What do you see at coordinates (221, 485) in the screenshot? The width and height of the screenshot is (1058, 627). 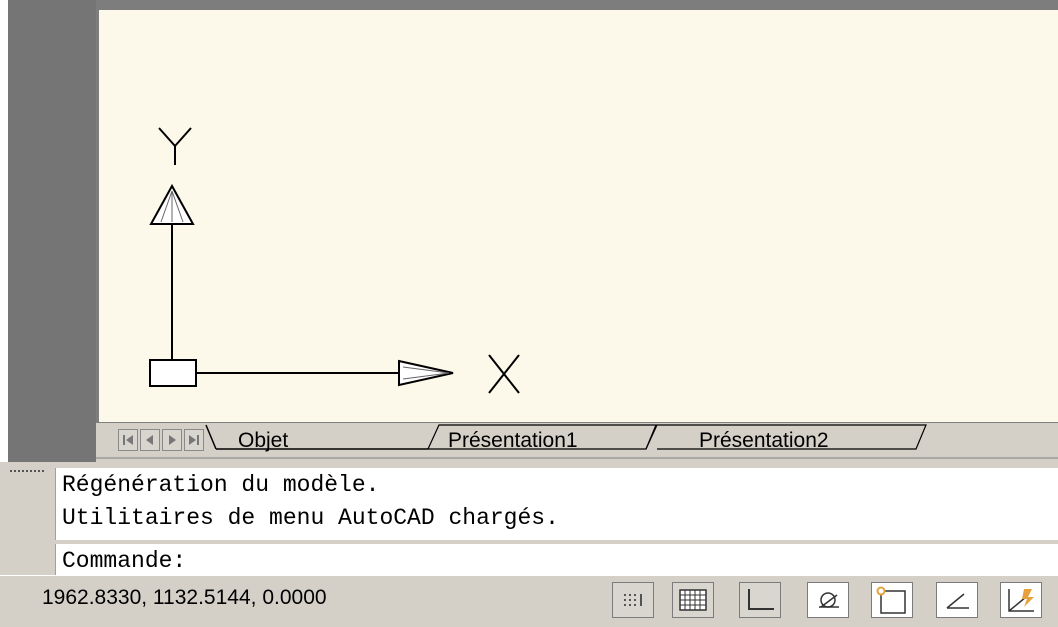 I see `history-line: Régénération du modèle.` at bounding box center [221, 485].